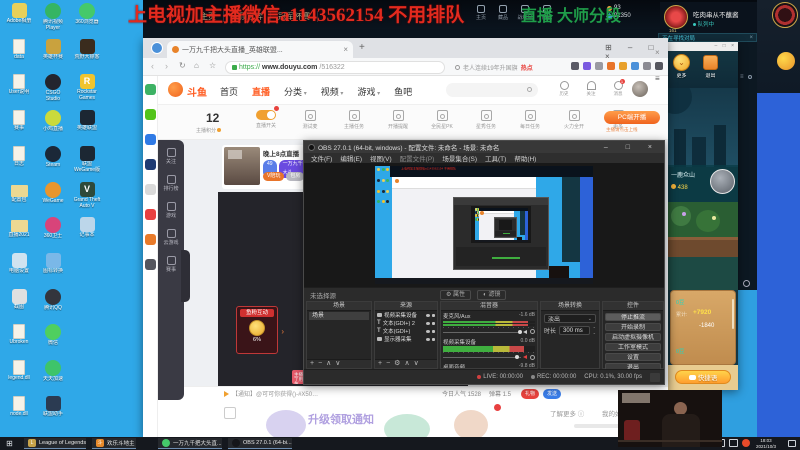 The width and height of the screenshot is (800, 450). I want to click on sidebar-collapse-handle, so click(185, 276).